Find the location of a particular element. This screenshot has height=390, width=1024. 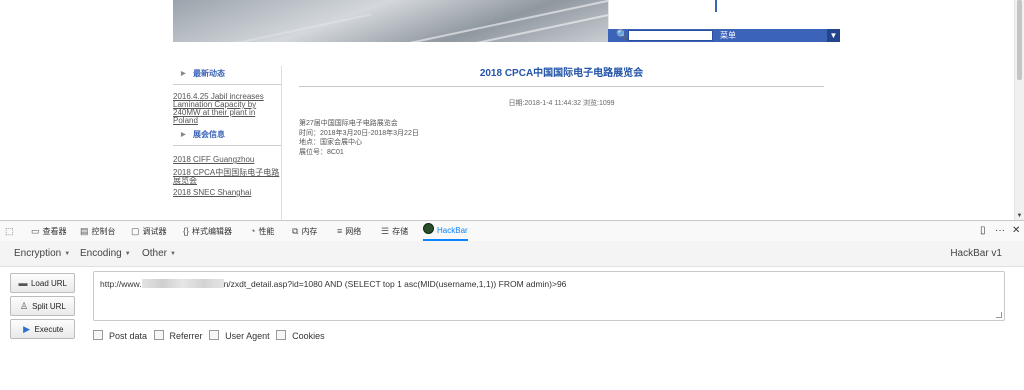

article-meta: 日期:2018-1-4 11:44:32 浏览:1099 is located at coordinates (561, 103).